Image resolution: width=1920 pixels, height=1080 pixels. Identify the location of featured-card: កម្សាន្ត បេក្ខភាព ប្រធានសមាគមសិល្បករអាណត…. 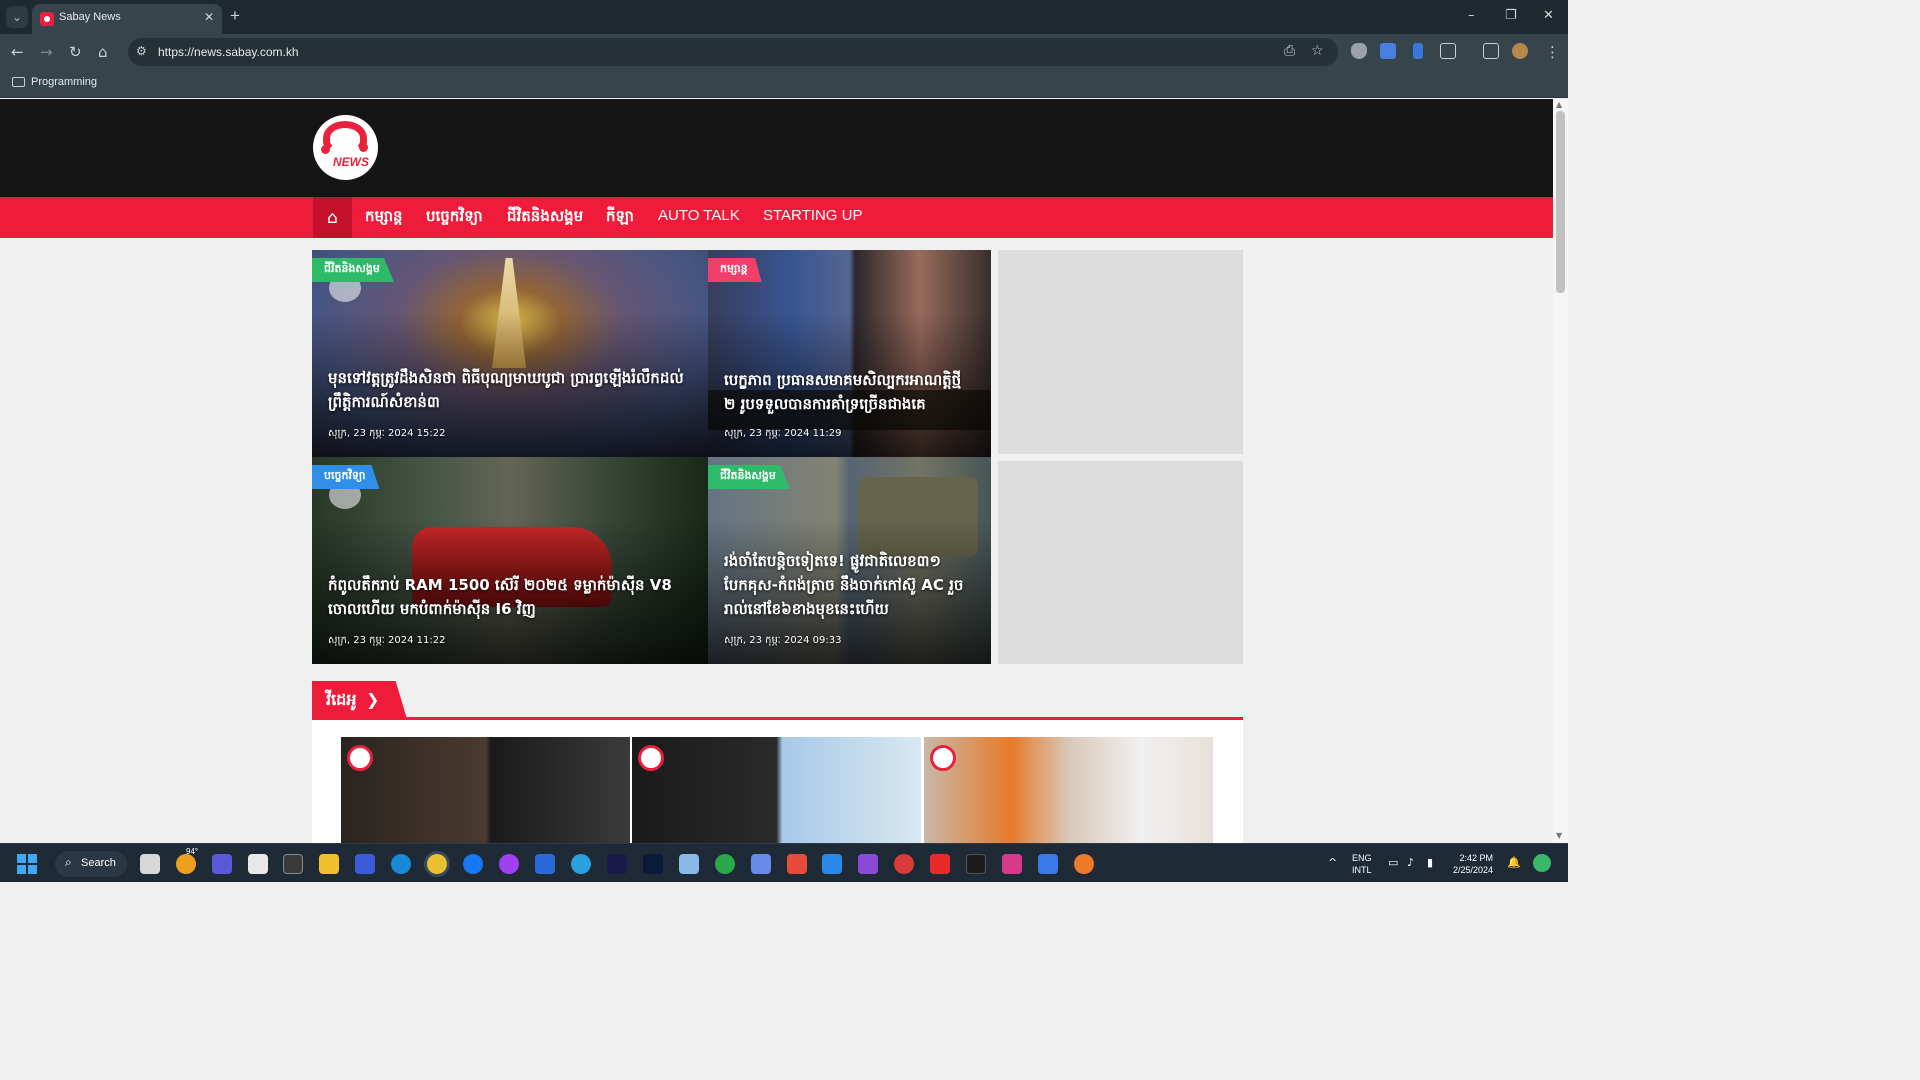
(849, 353).